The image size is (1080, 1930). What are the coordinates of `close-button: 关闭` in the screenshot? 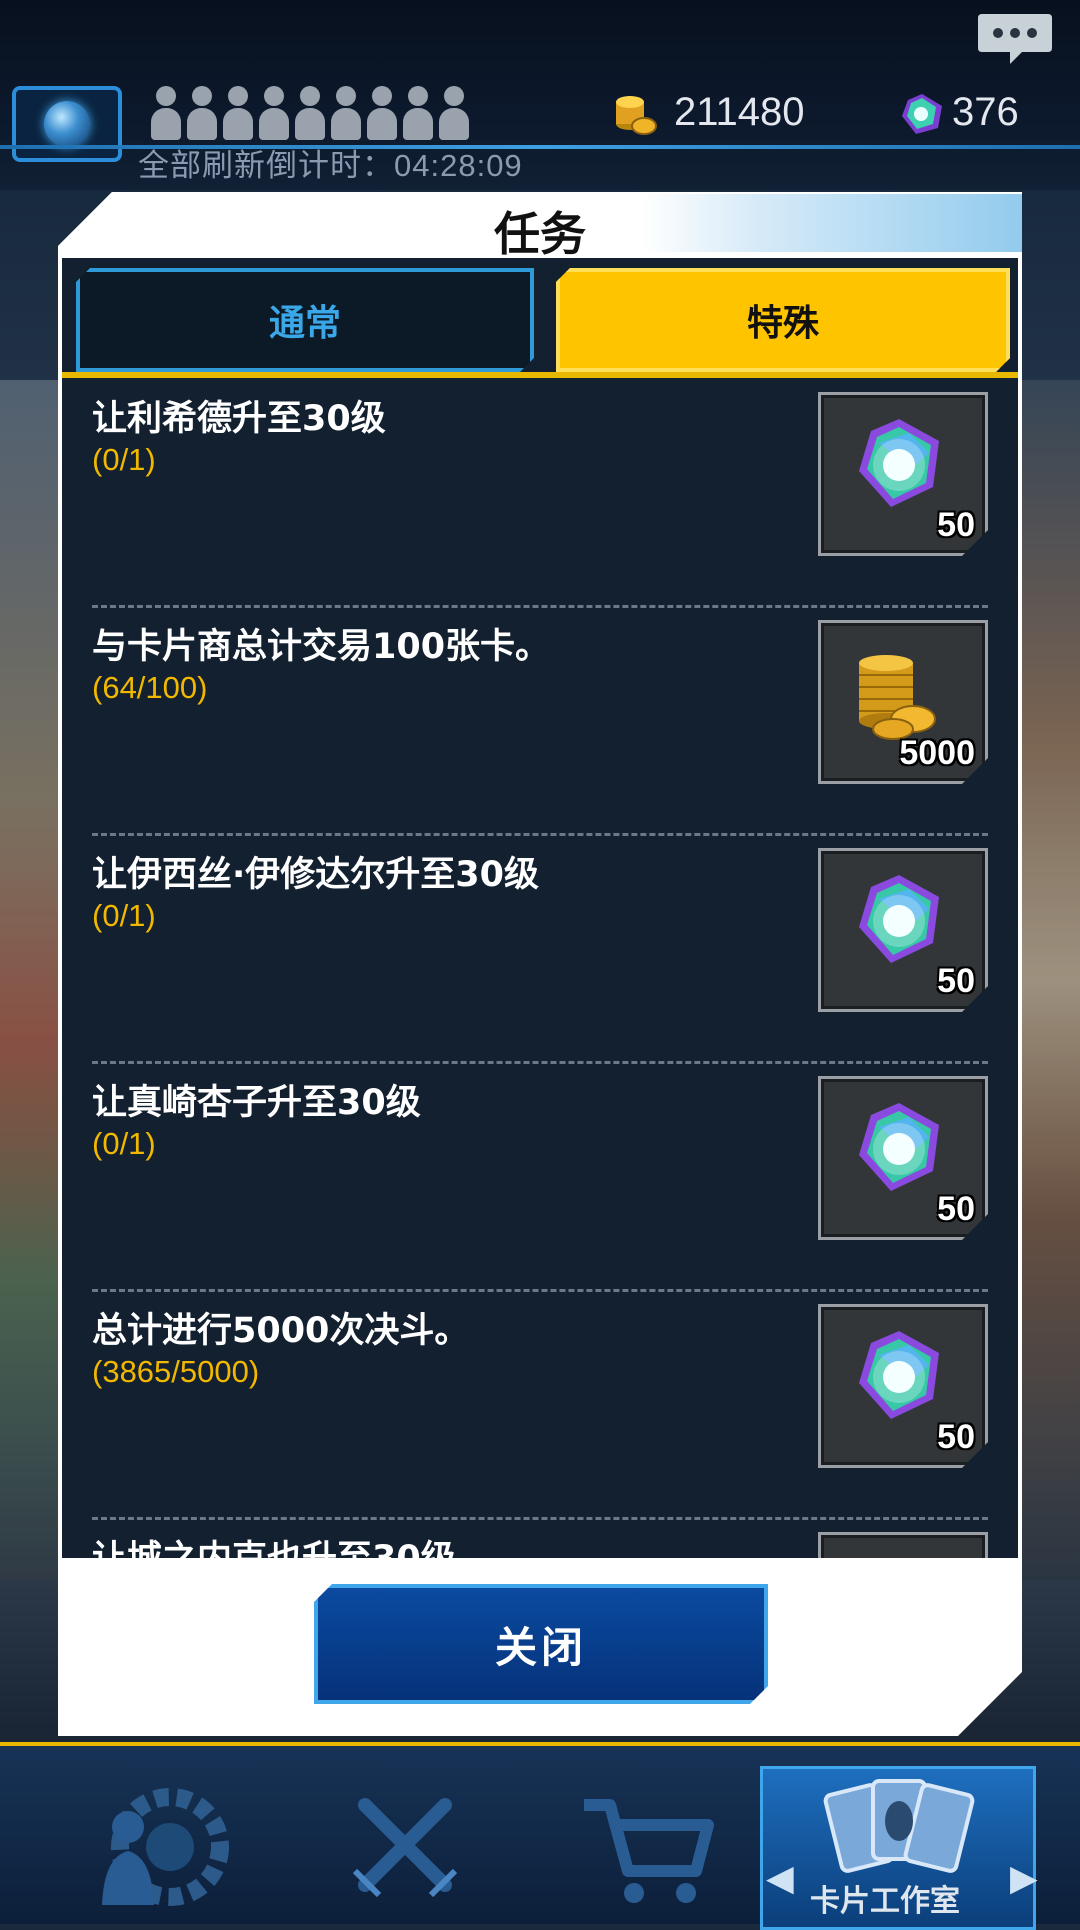 It's located at (541, 1644).